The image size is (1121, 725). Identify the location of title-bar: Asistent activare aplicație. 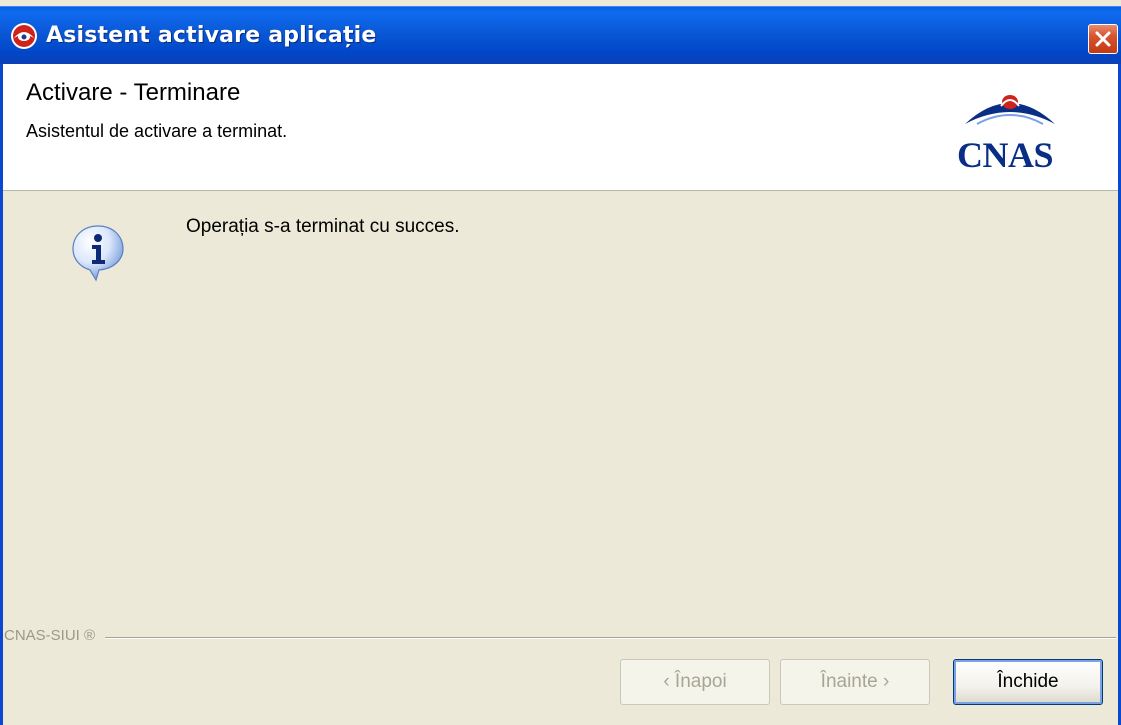
(560, 35).